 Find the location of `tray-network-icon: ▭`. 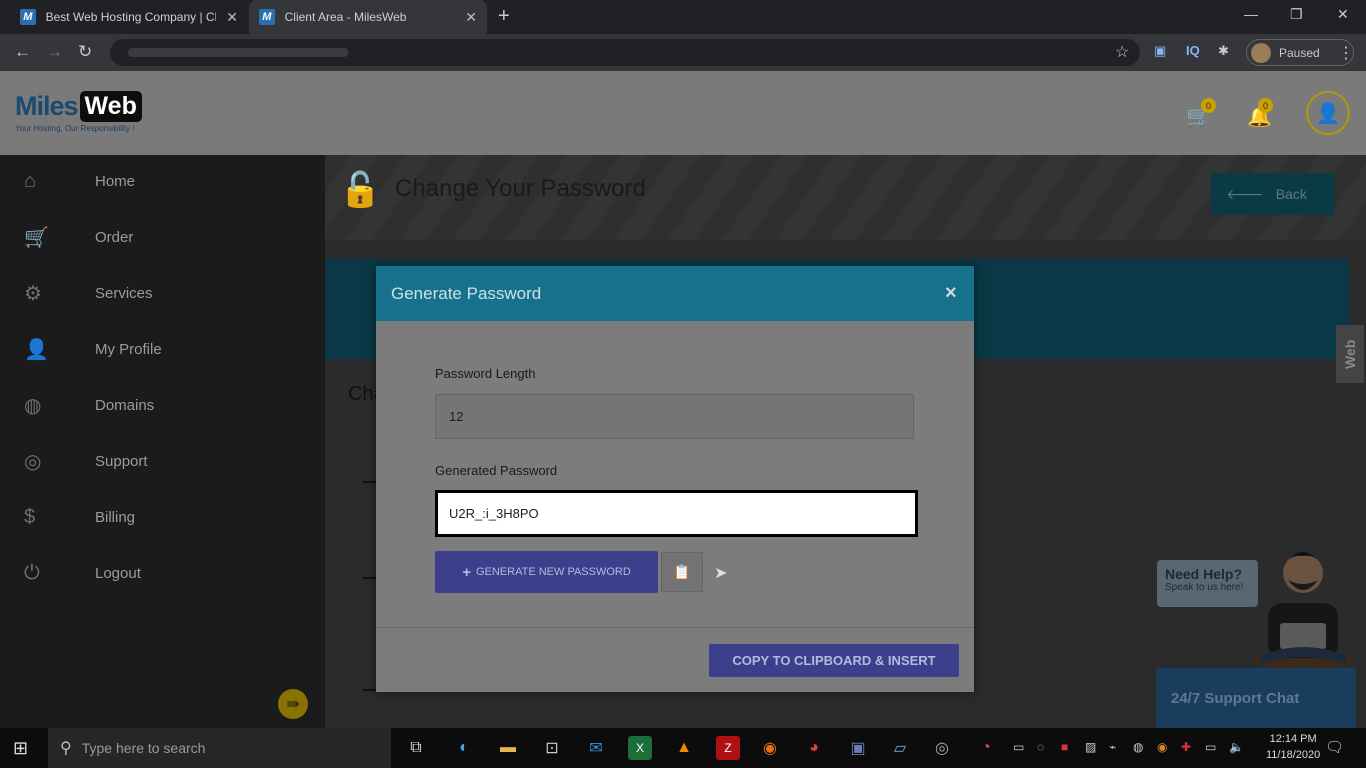

tray-network-icon: ▭ is located at coordinates (1210, 747).